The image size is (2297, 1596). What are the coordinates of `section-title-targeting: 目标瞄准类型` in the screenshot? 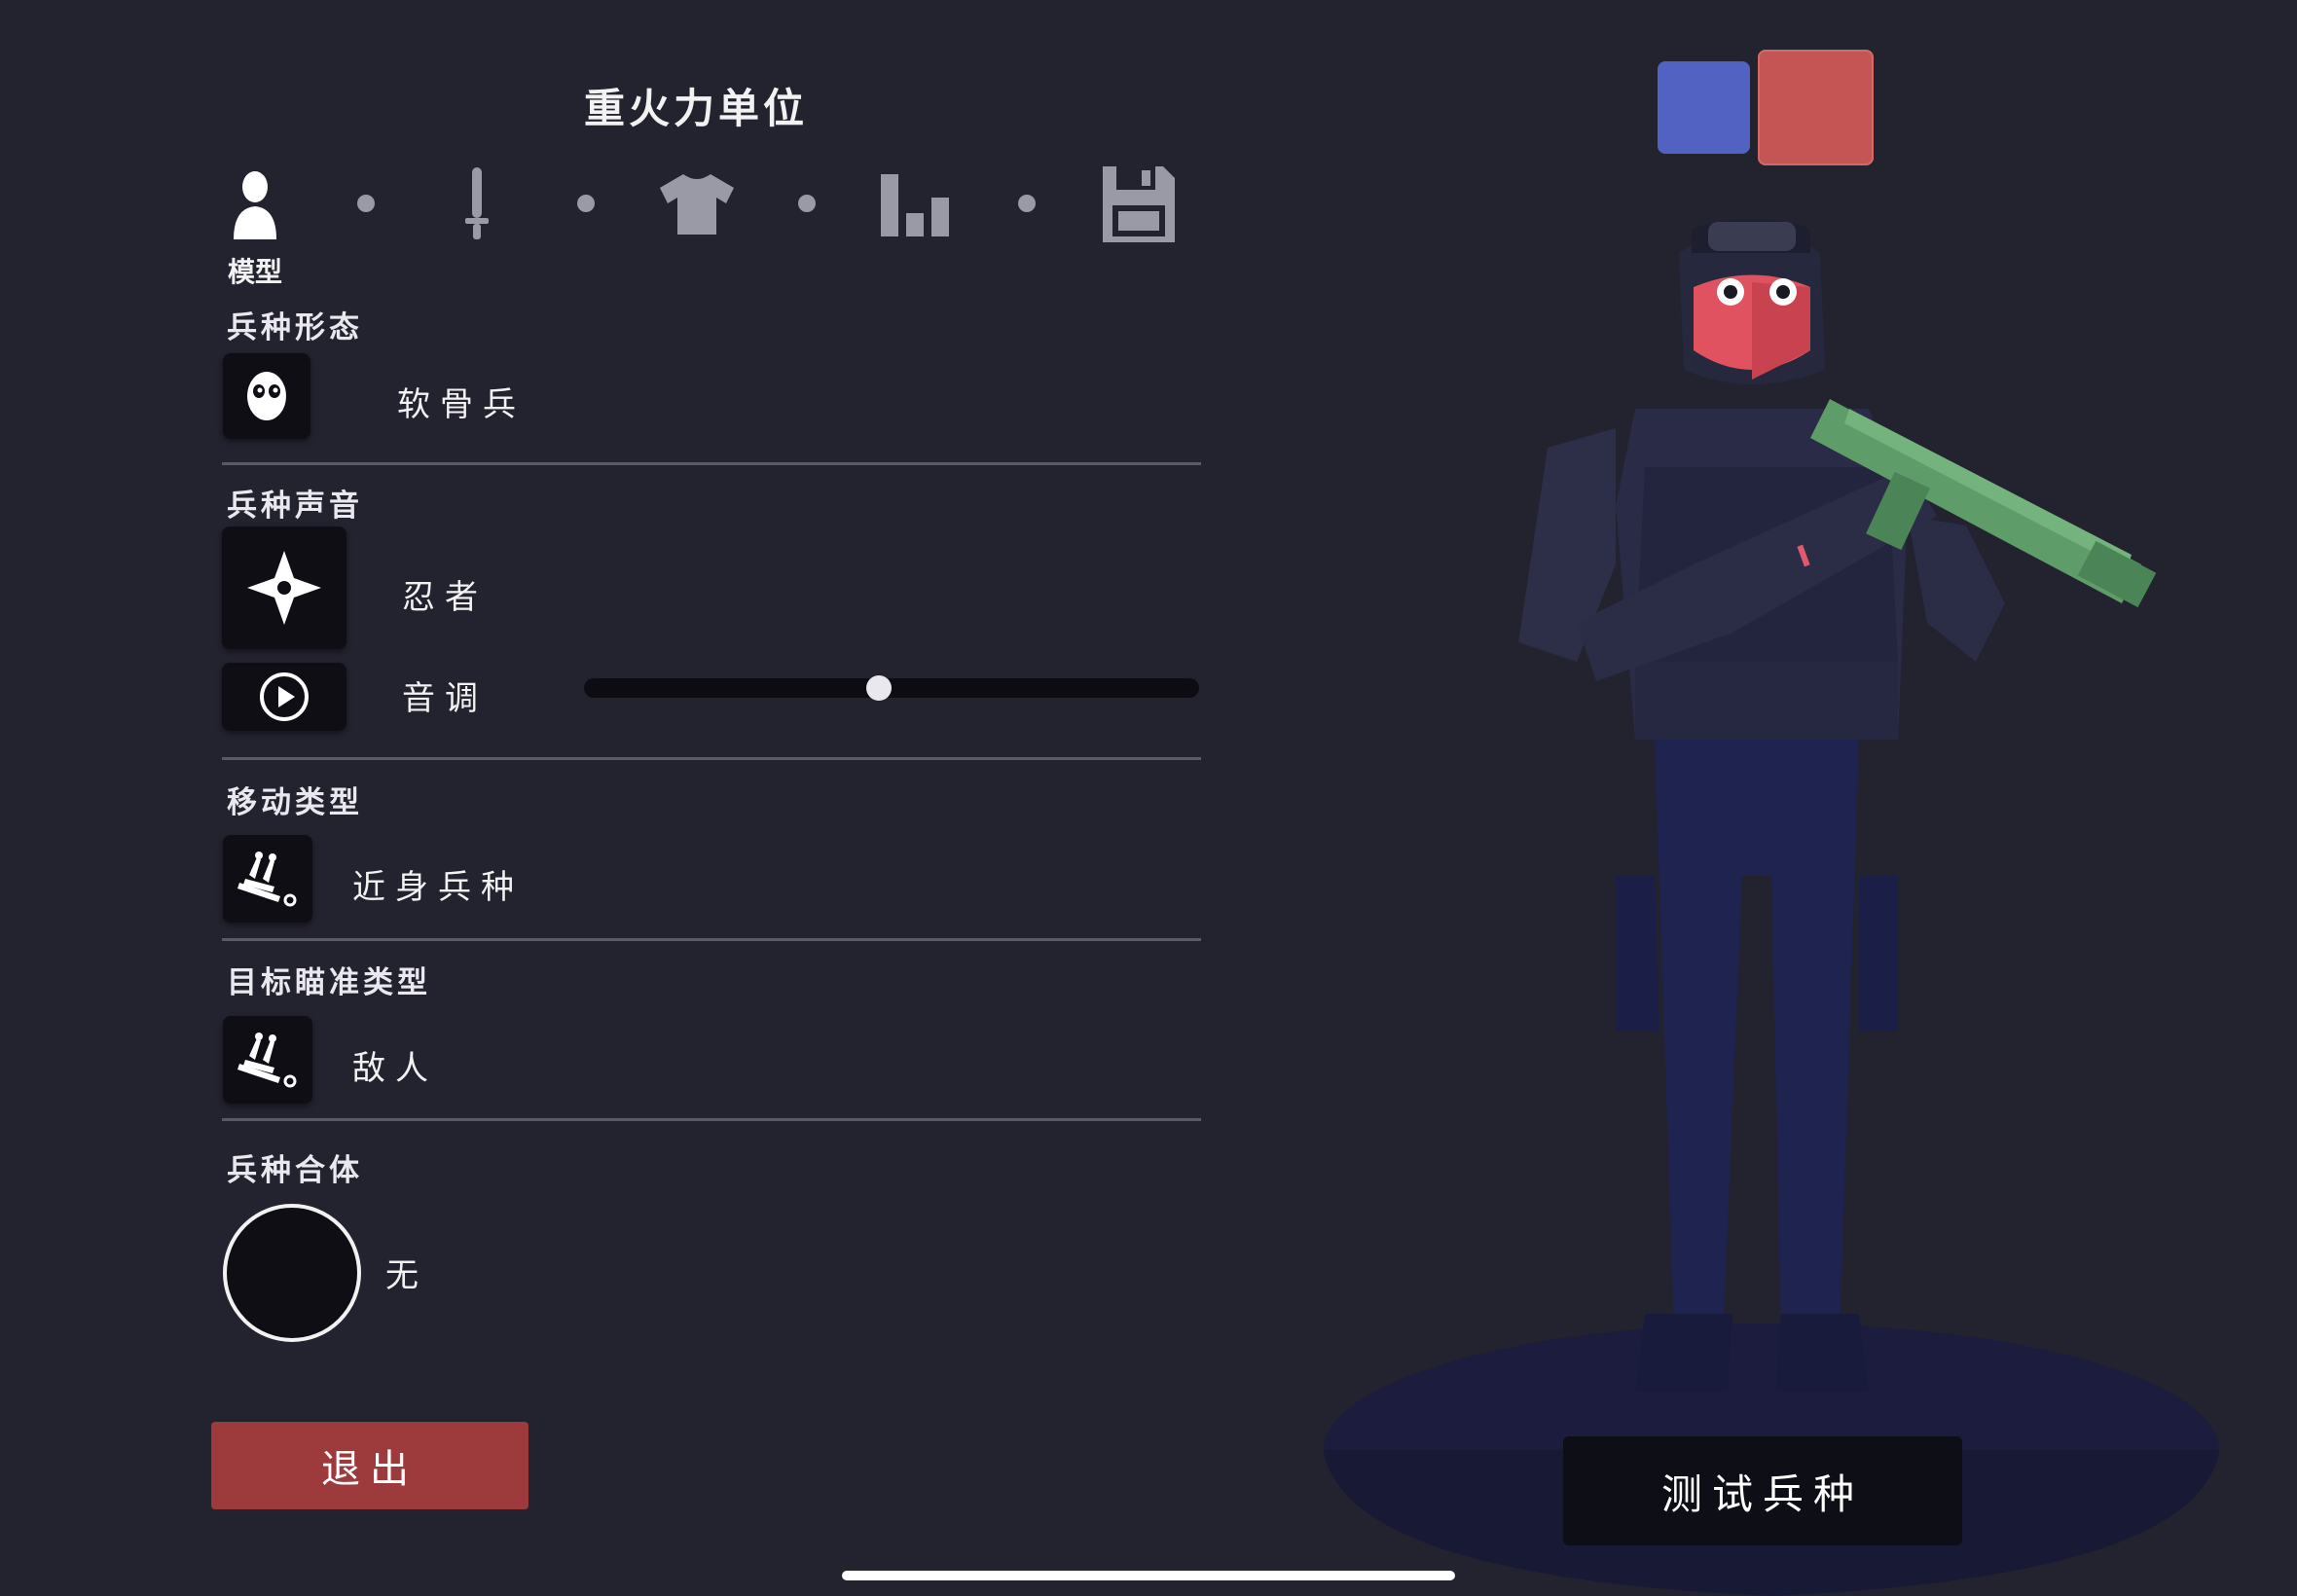 It's located at (329, 983).